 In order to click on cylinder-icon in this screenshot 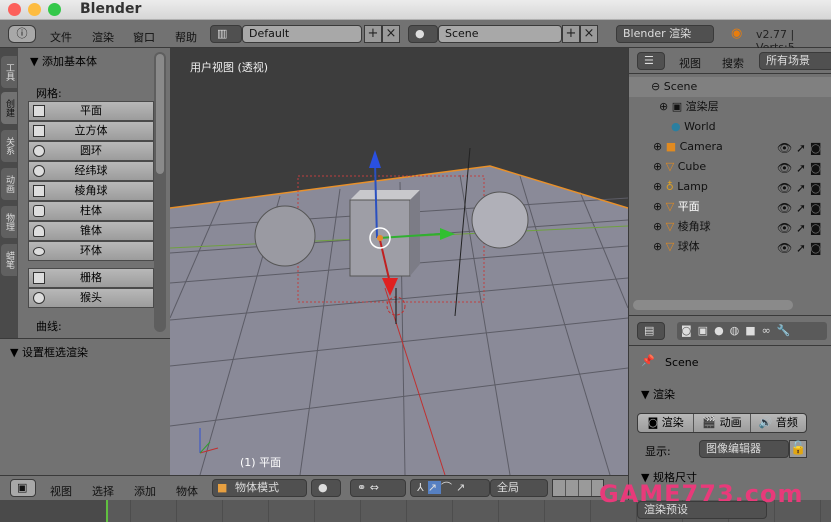, I will do `click(39, 211)`.